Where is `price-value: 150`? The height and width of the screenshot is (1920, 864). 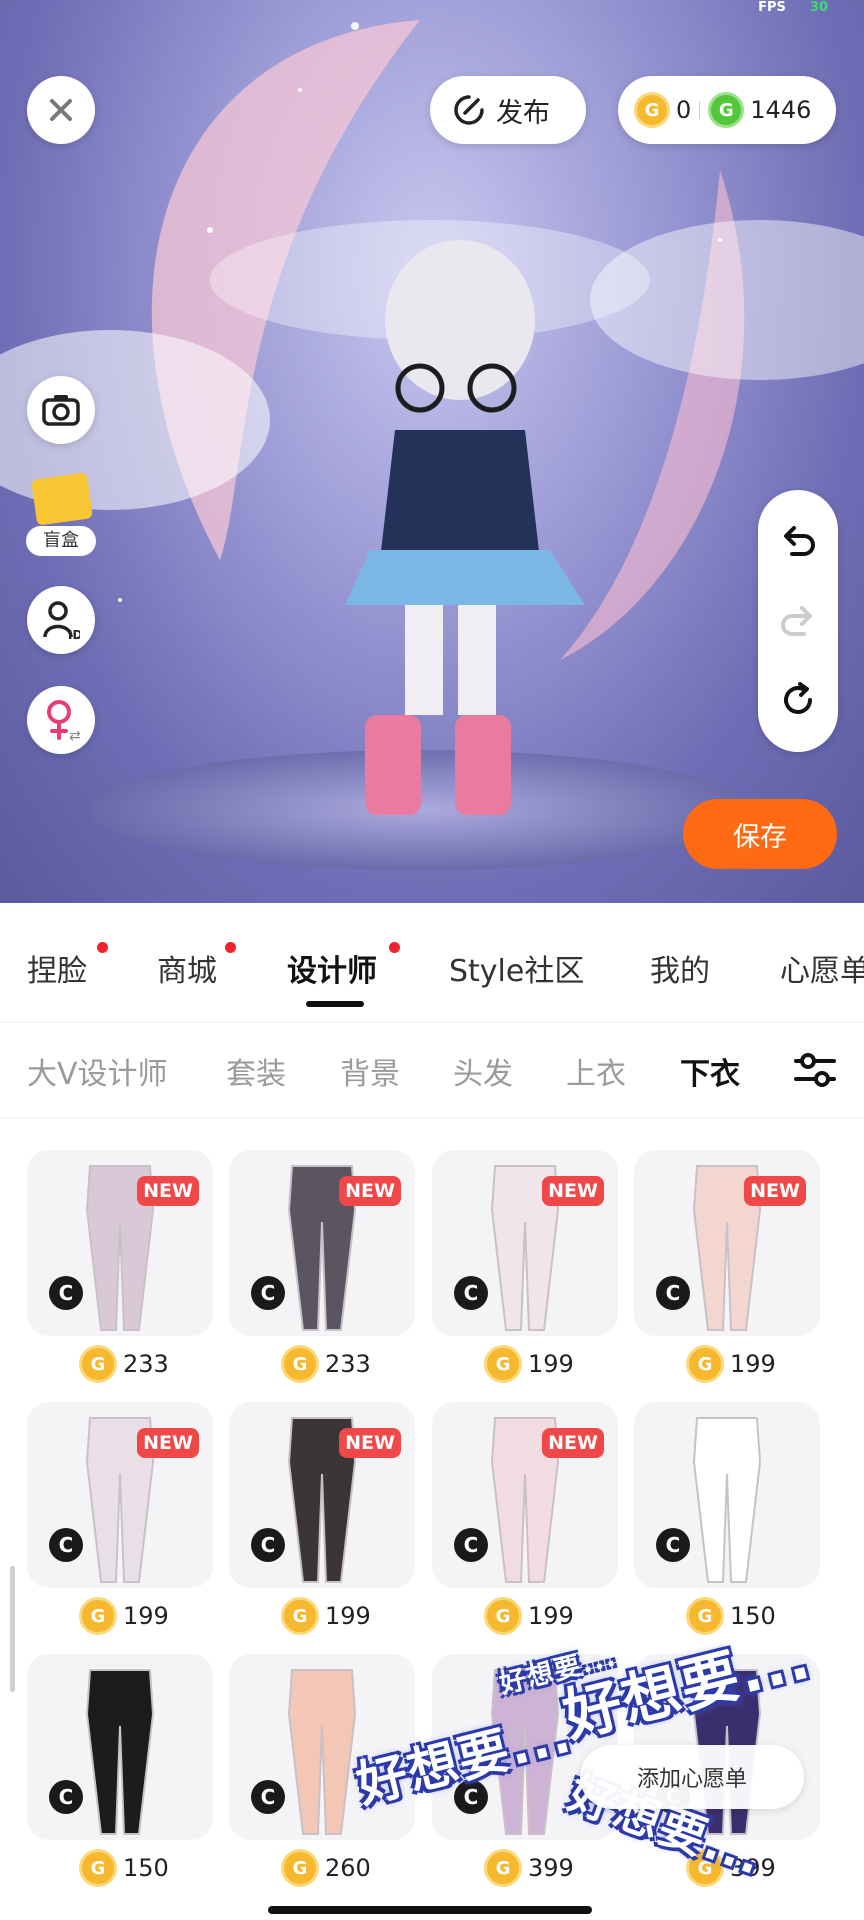
price-value: 150 is located at coordinates (146, 1868).